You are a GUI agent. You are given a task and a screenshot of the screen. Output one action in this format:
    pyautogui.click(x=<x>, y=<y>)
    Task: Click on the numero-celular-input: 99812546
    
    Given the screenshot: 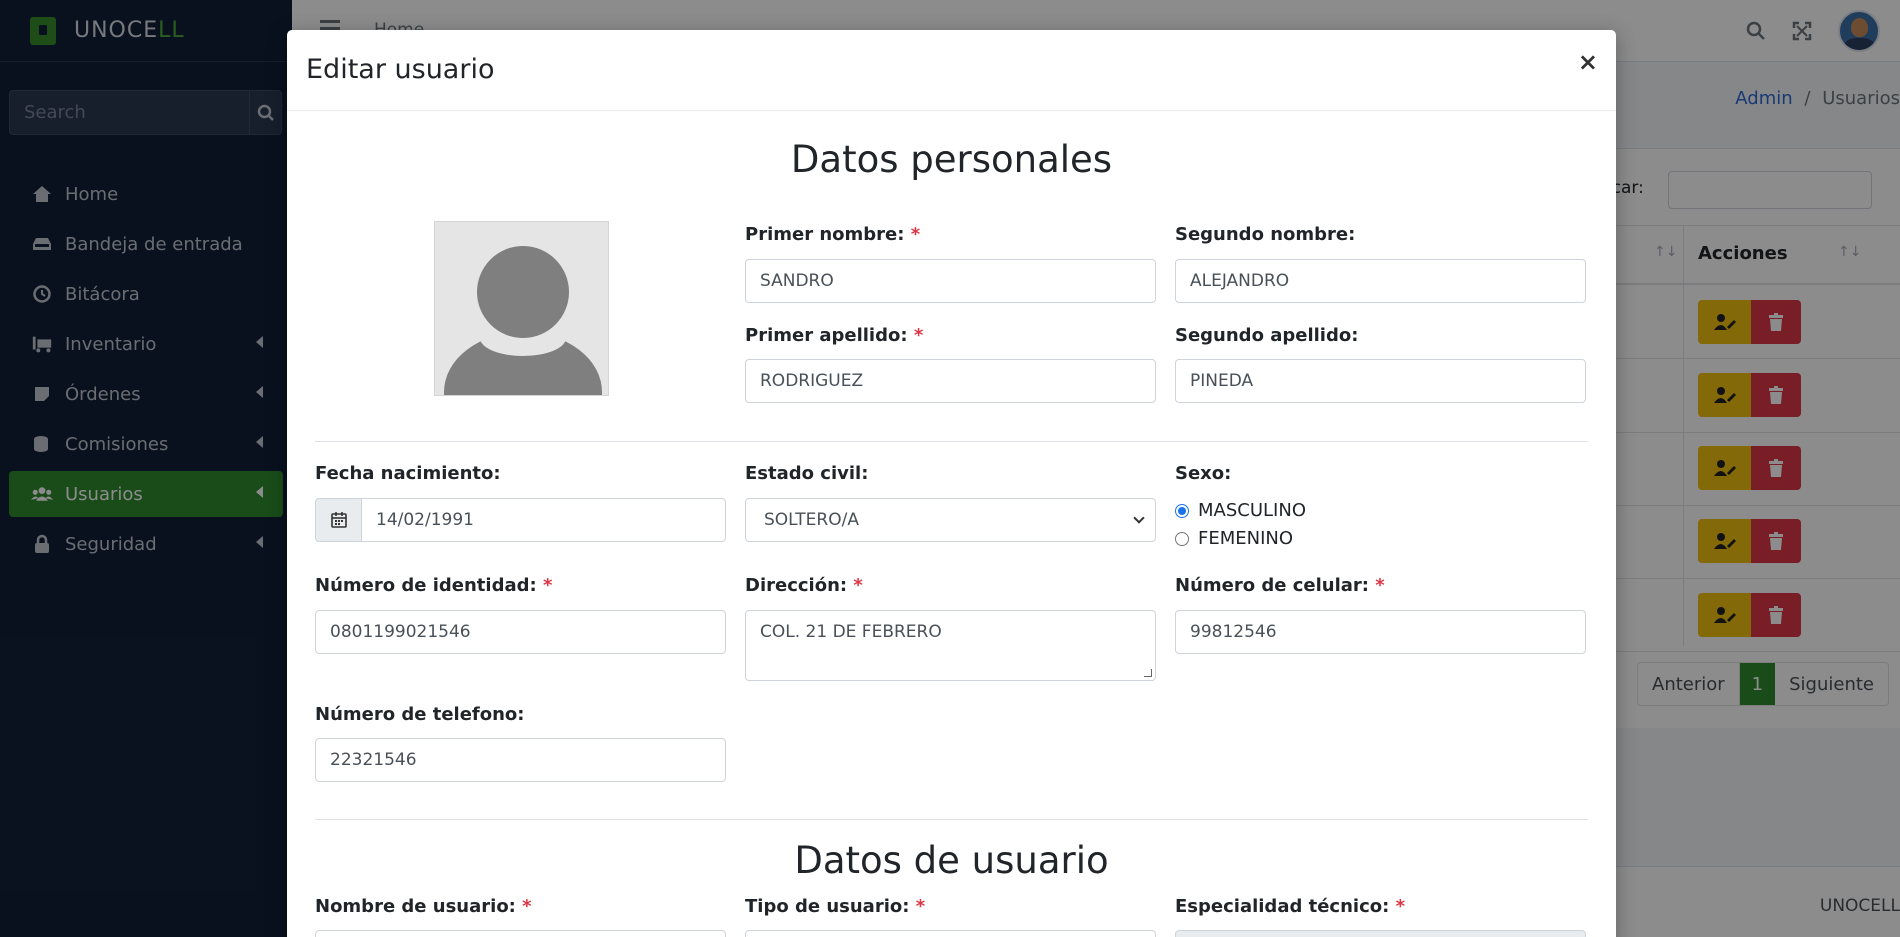 What is the action you would take?
    pyautogui.click(x=1380, y=632)
    